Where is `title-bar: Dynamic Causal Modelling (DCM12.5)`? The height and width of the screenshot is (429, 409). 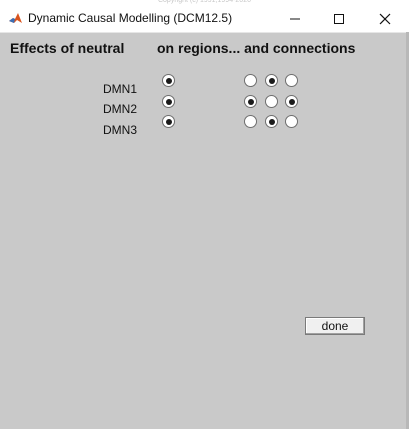 title-bar: Dynamic Causal Modelling (DCM12.5) is located at coordinates (204, 18).